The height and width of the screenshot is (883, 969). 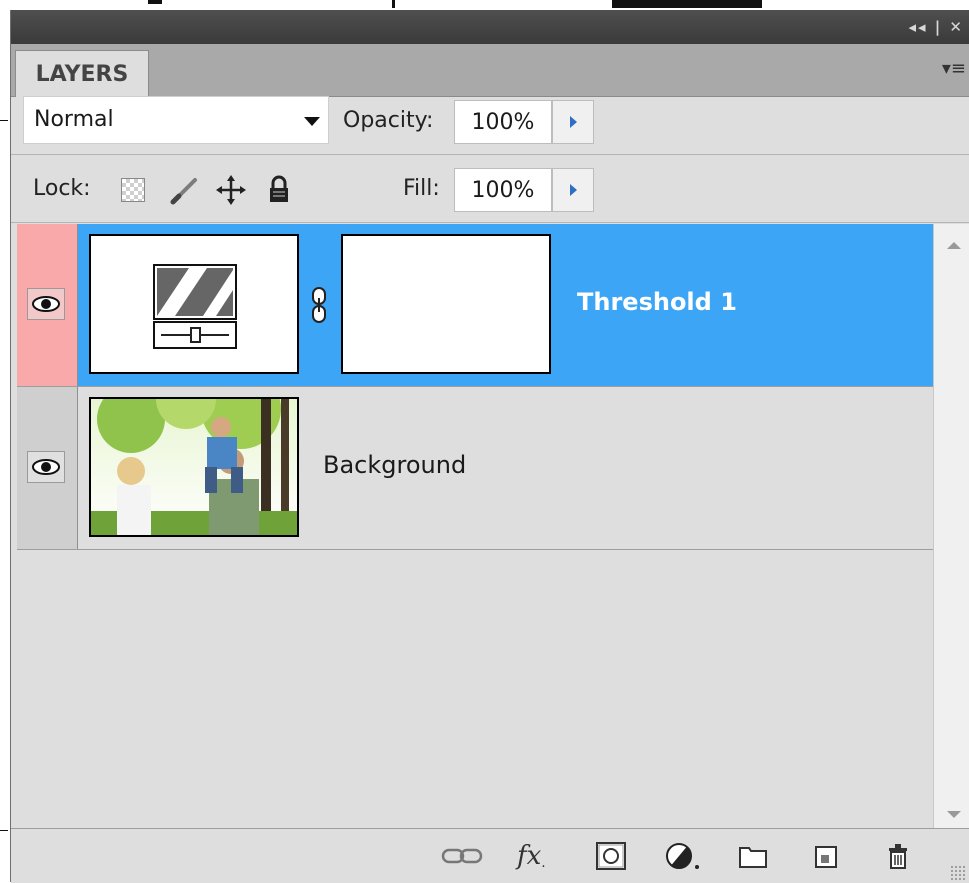 I want to click on lock-all-icon, so click(x=279, y=190).